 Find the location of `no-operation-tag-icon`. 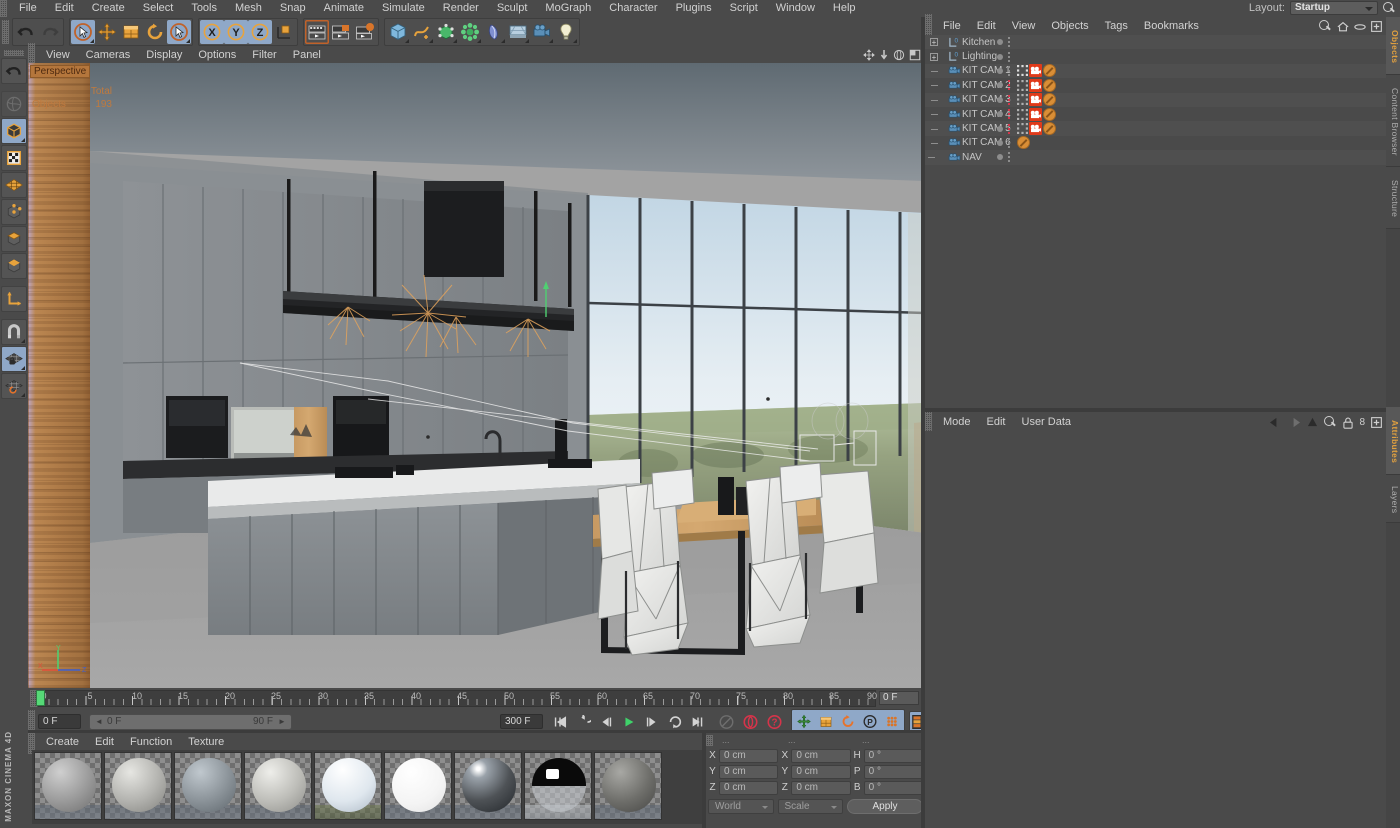

no-operation-tag-icon is located at coordinates (1023, 143).